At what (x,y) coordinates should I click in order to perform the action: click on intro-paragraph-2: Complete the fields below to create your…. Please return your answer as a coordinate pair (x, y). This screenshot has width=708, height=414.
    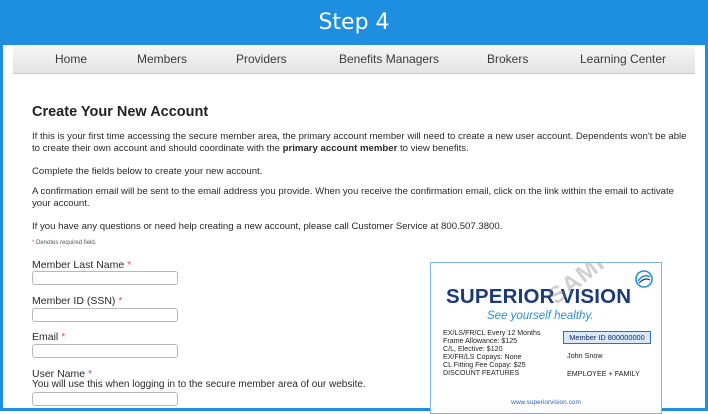
    Looking at the image, I should click on (147, 171).